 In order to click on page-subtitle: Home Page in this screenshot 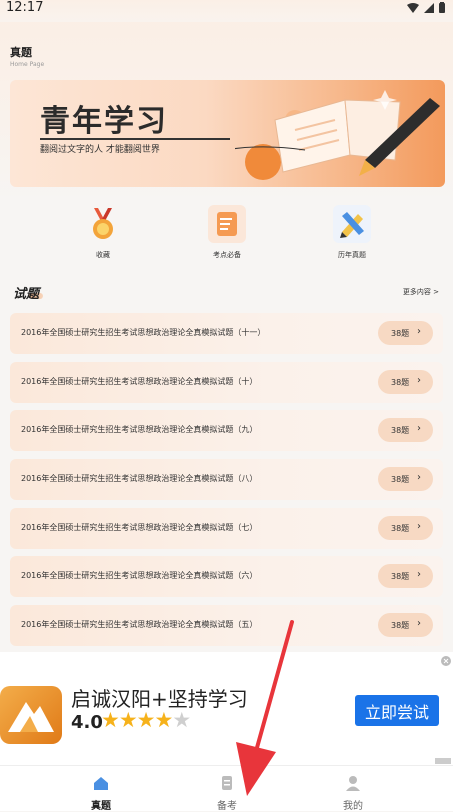, I will do `click(27, 64)`.